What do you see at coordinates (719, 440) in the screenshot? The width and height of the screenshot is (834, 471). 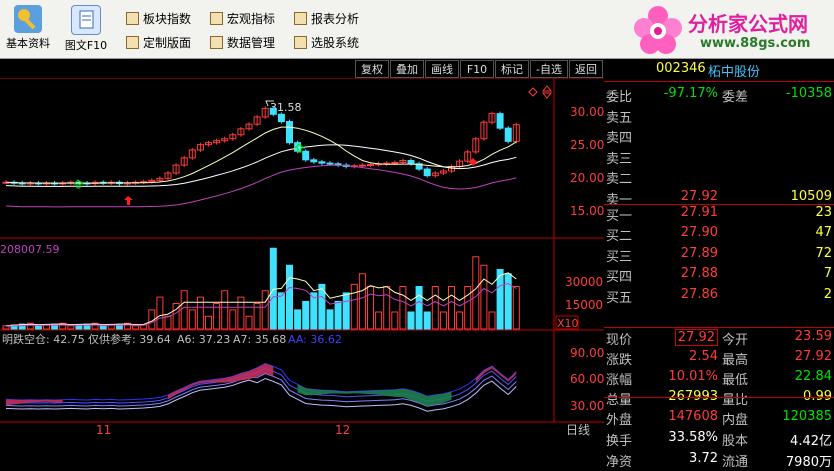 I see `stat-row: 换手 33.58% 股本 4.42亿` at bounding box center [719, 440].